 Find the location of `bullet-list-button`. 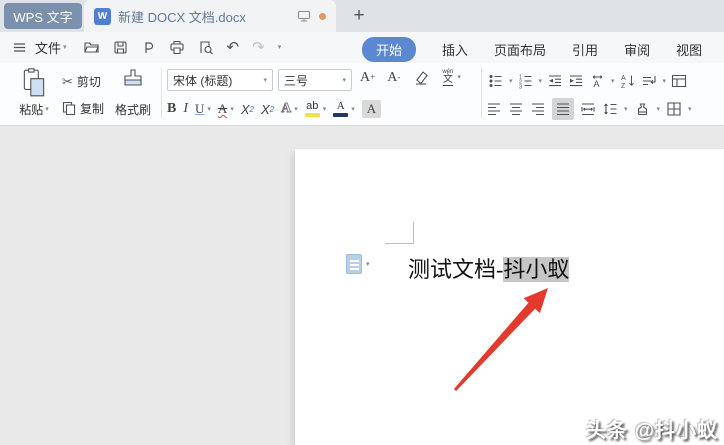

bullet-list-button is located at coordinates (496, 81).